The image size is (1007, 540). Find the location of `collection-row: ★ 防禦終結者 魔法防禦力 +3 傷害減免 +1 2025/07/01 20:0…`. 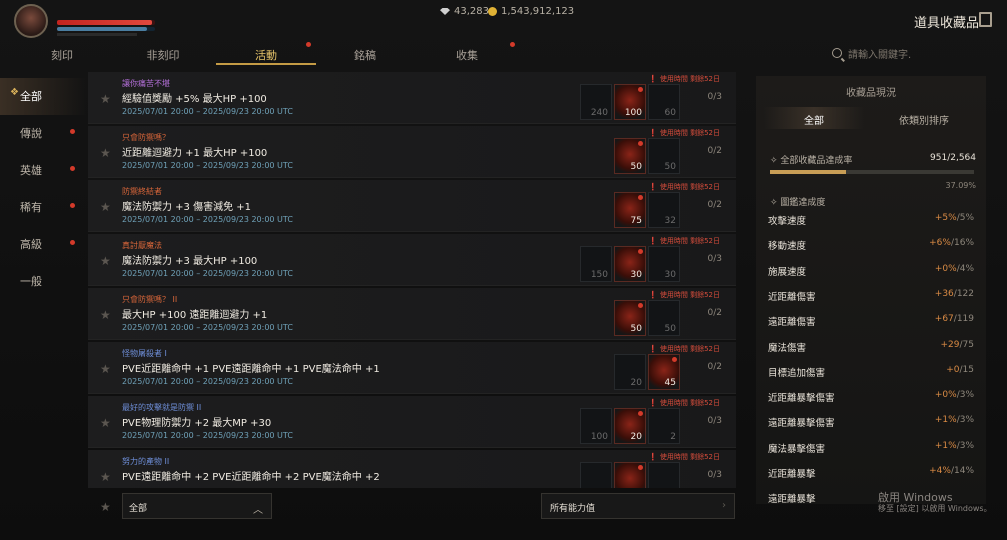

collection-row: ★ 防禦終結者 魔法防禦力 +3 傷害減免 +1 2025/07/01 20:0… is located at coordinates (412, 206).